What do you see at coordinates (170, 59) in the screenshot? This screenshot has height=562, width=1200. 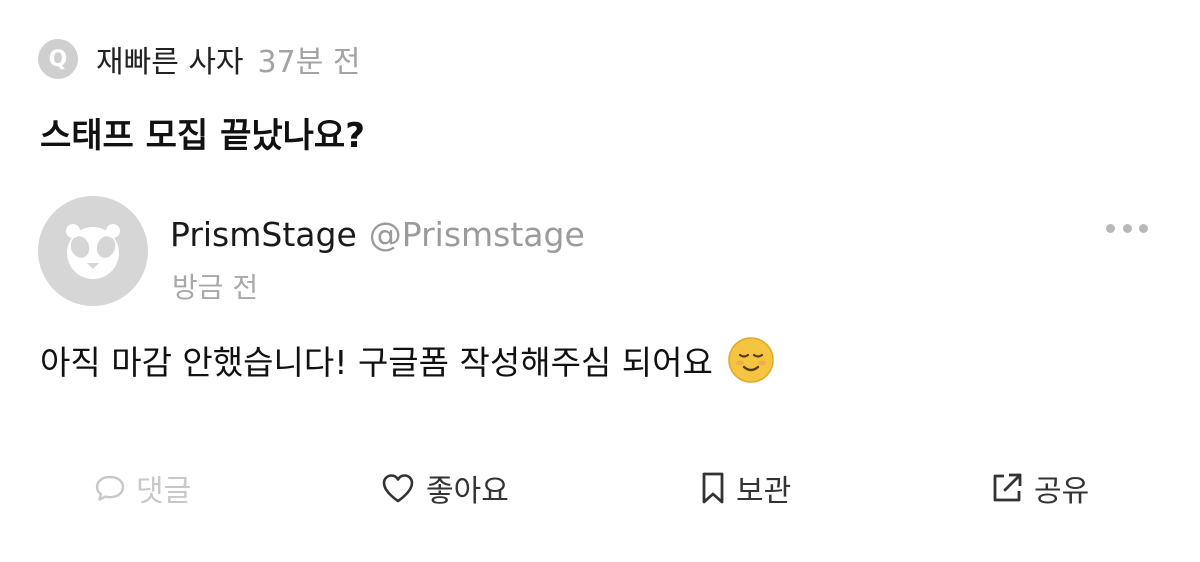 I see `question-author: 재빠른 사자` at bounding box center [170, 59].